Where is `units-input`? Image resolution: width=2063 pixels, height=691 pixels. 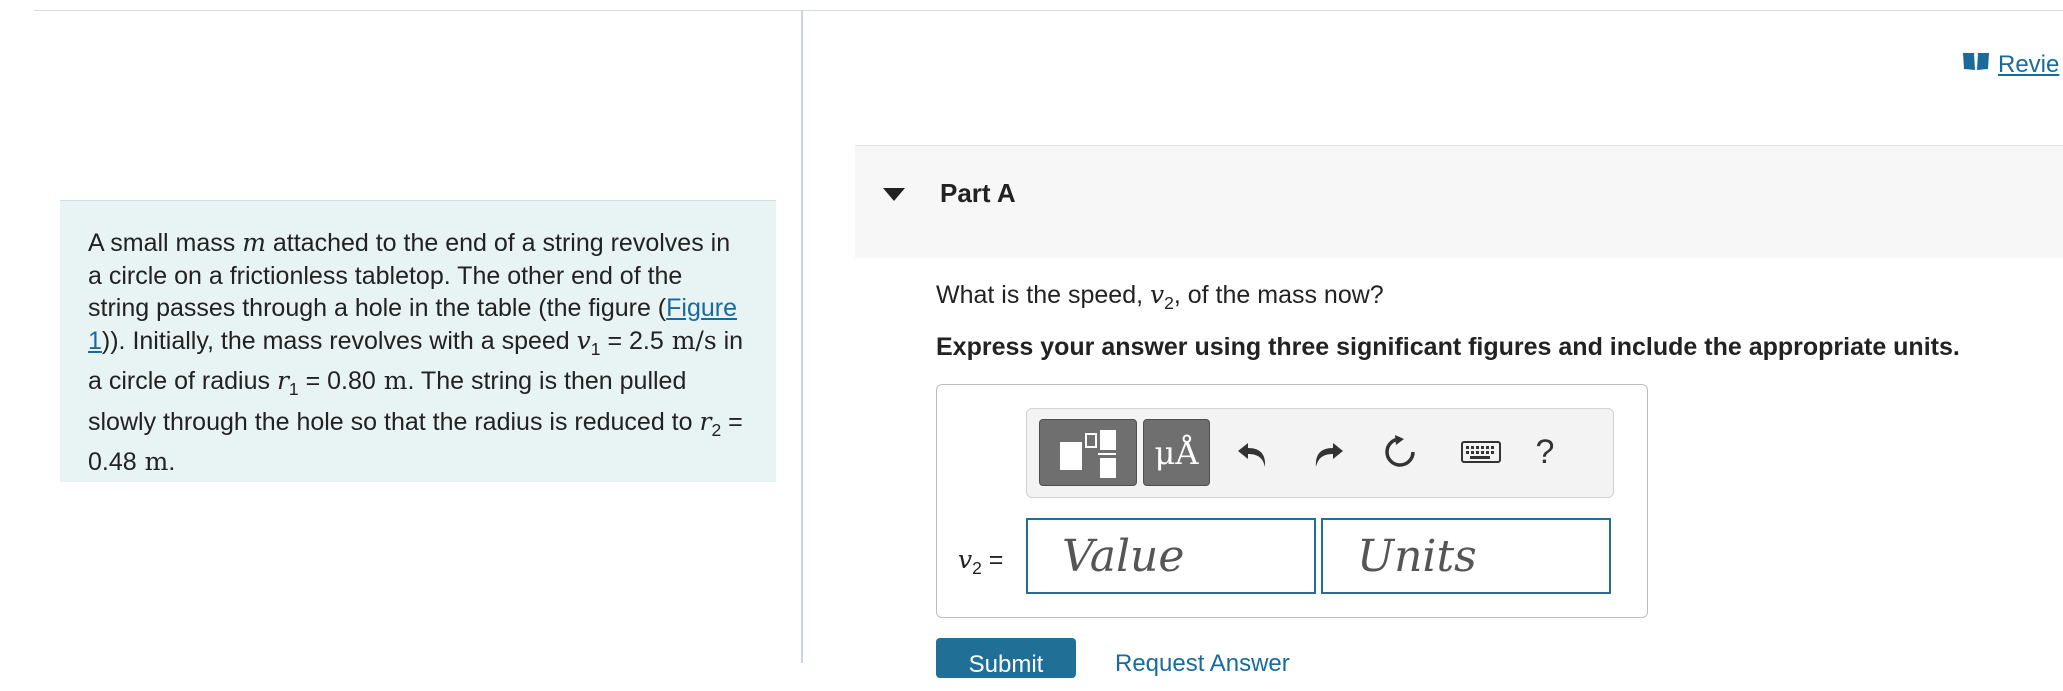
units-input is located at coordinates (1466, 556).